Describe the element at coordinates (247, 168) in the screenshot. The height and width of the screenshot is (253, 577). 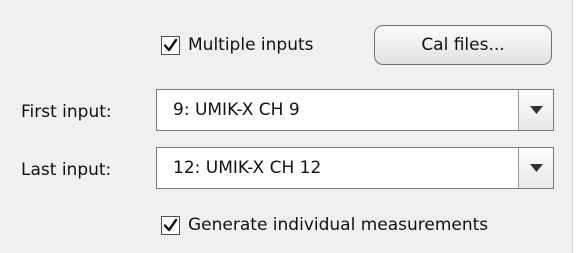
I see `last-input-value: 12: UMIK-X CH 12` at that location.